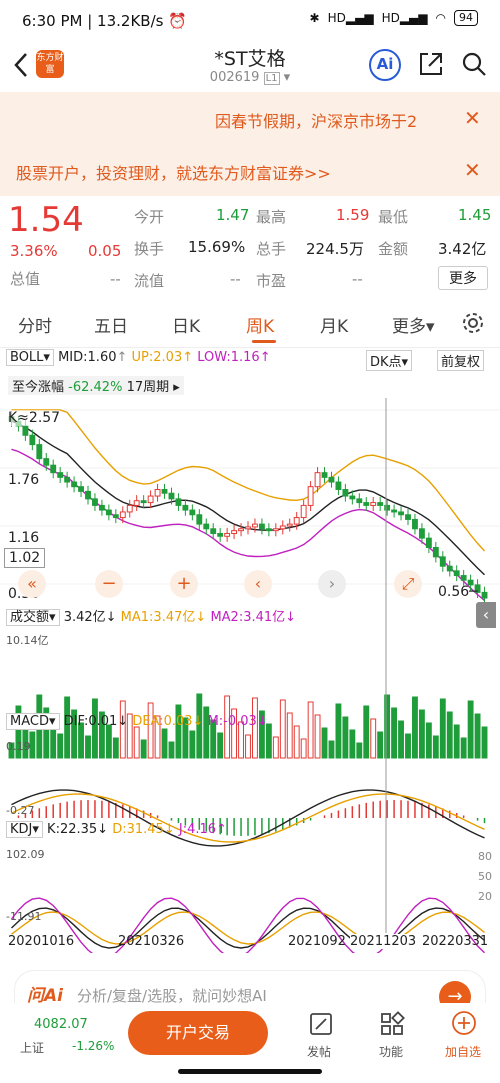  What do you see at coordinates (321, 1024) in the screenshot?
I see `post-edit-icon` at bounding box center [321, 1024].